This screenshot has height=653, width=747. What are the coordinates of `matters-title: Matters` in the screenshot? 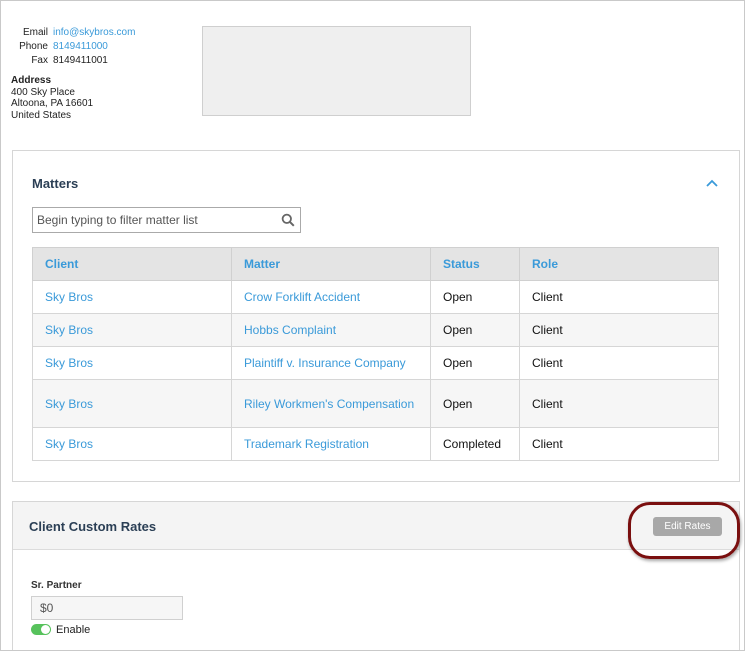 It's located at (55, 183).